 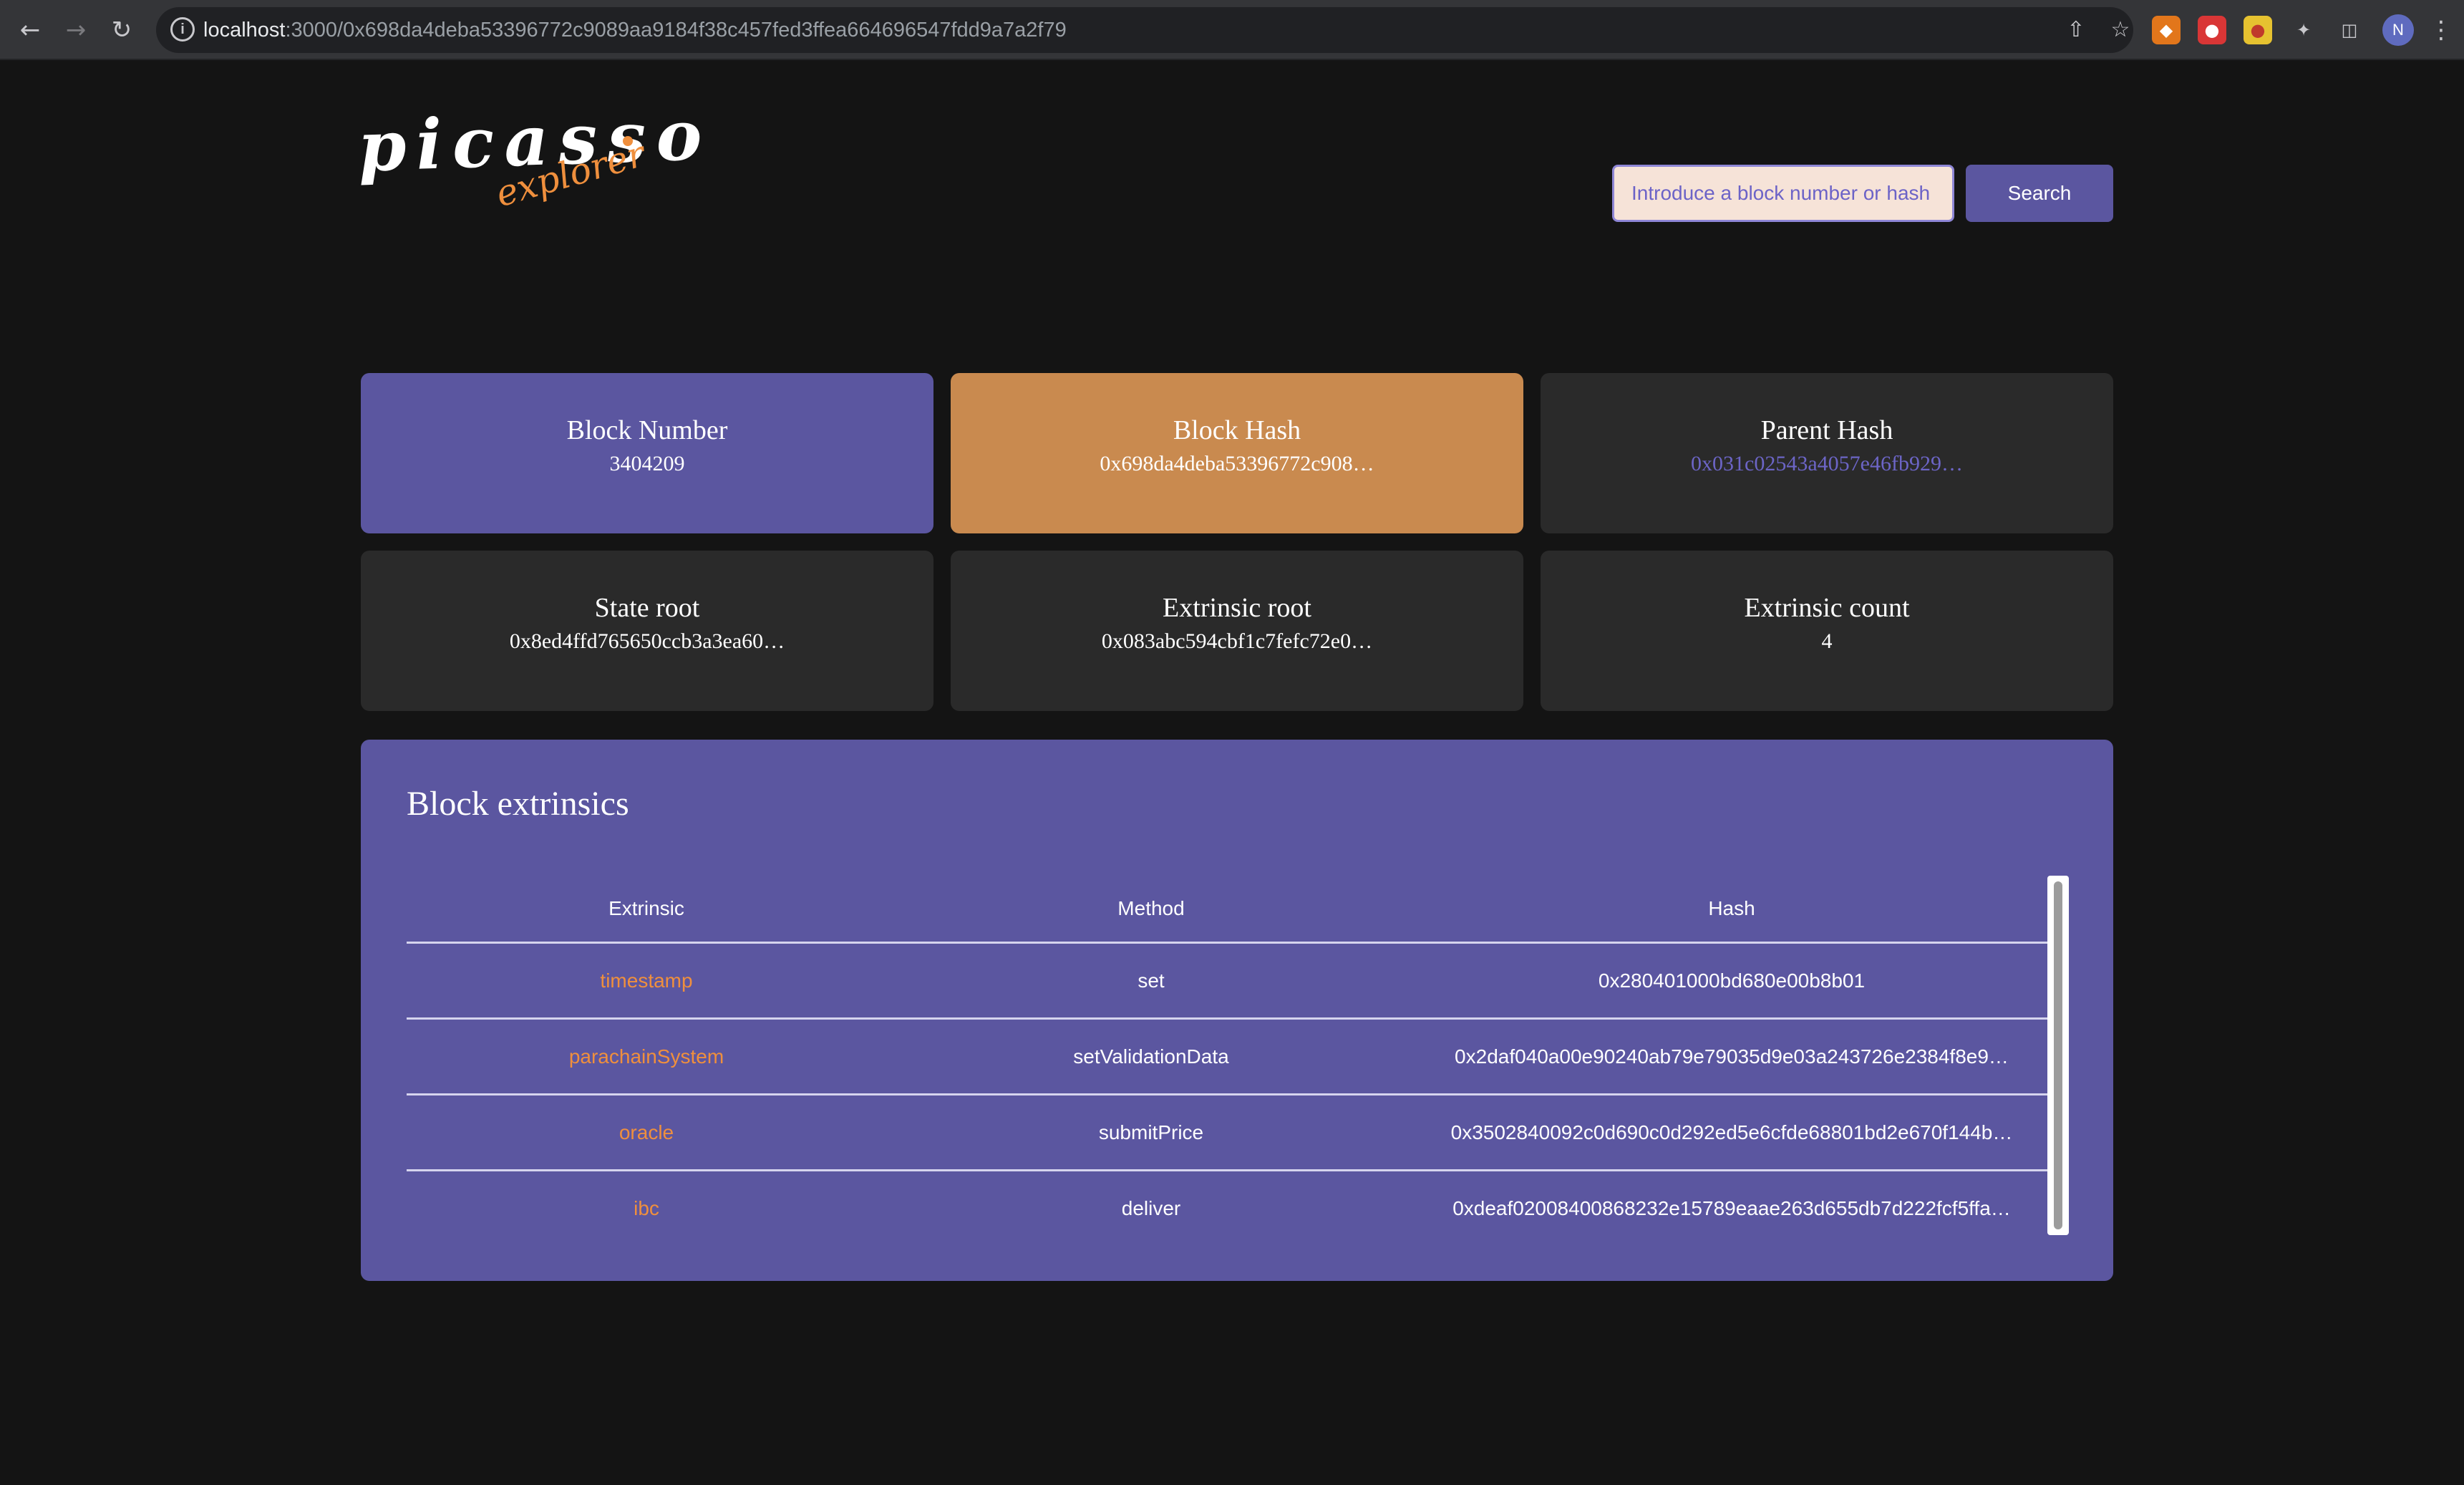 I want to click on share-icon: ⇧, so click(x=2076, y=30).